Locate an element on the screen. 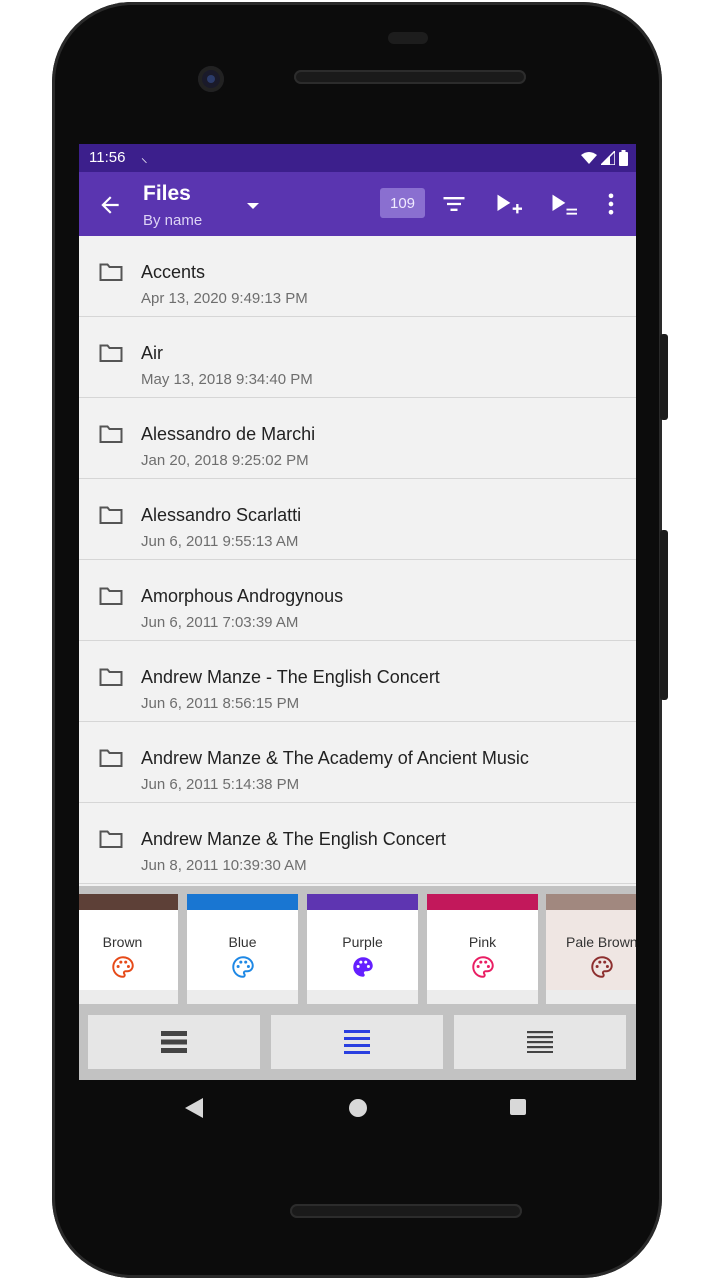 The height and width of the screenshot is (1280, 720). power-button is located at coordinates (664, 615).